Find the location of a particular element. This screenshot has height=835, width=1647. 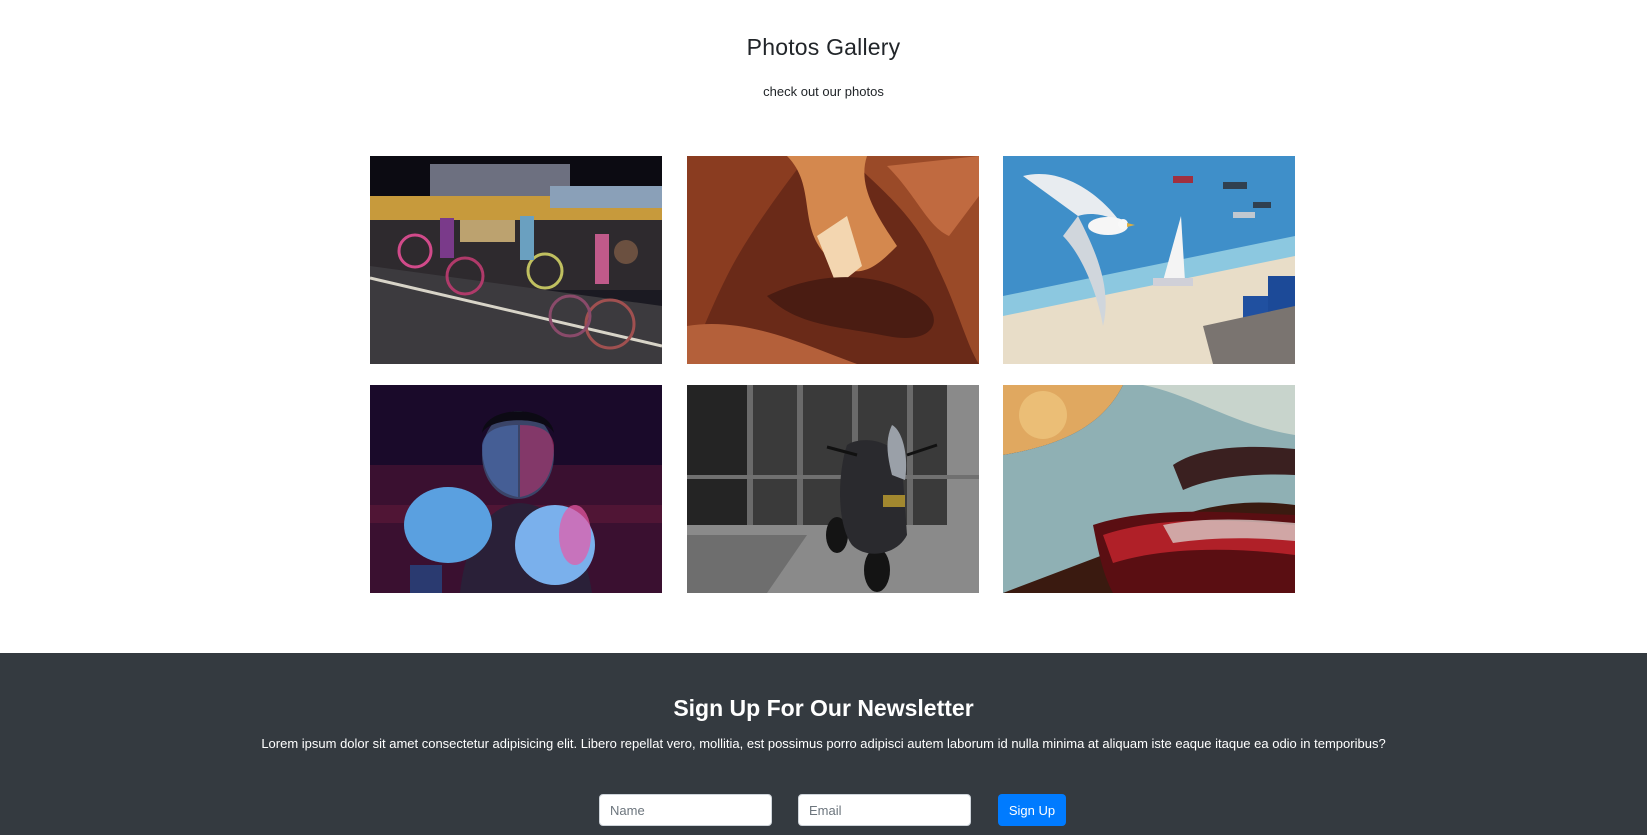

email-input is located at coordinates (884, 810).